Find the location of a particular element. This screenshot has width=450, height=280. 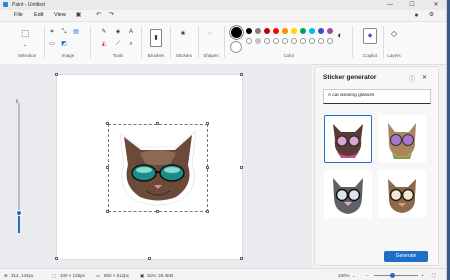

color-wheel-icon: ◐ is located at coordinates (340, 35).